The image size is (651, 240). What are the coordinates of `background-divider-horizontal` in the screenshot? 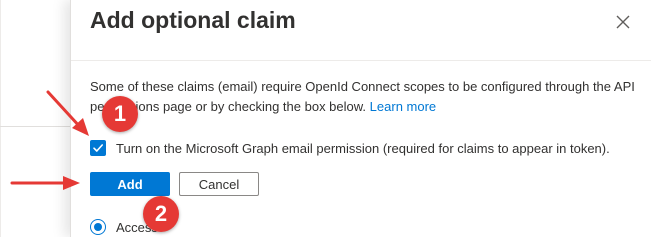 It's located at (35, 126).